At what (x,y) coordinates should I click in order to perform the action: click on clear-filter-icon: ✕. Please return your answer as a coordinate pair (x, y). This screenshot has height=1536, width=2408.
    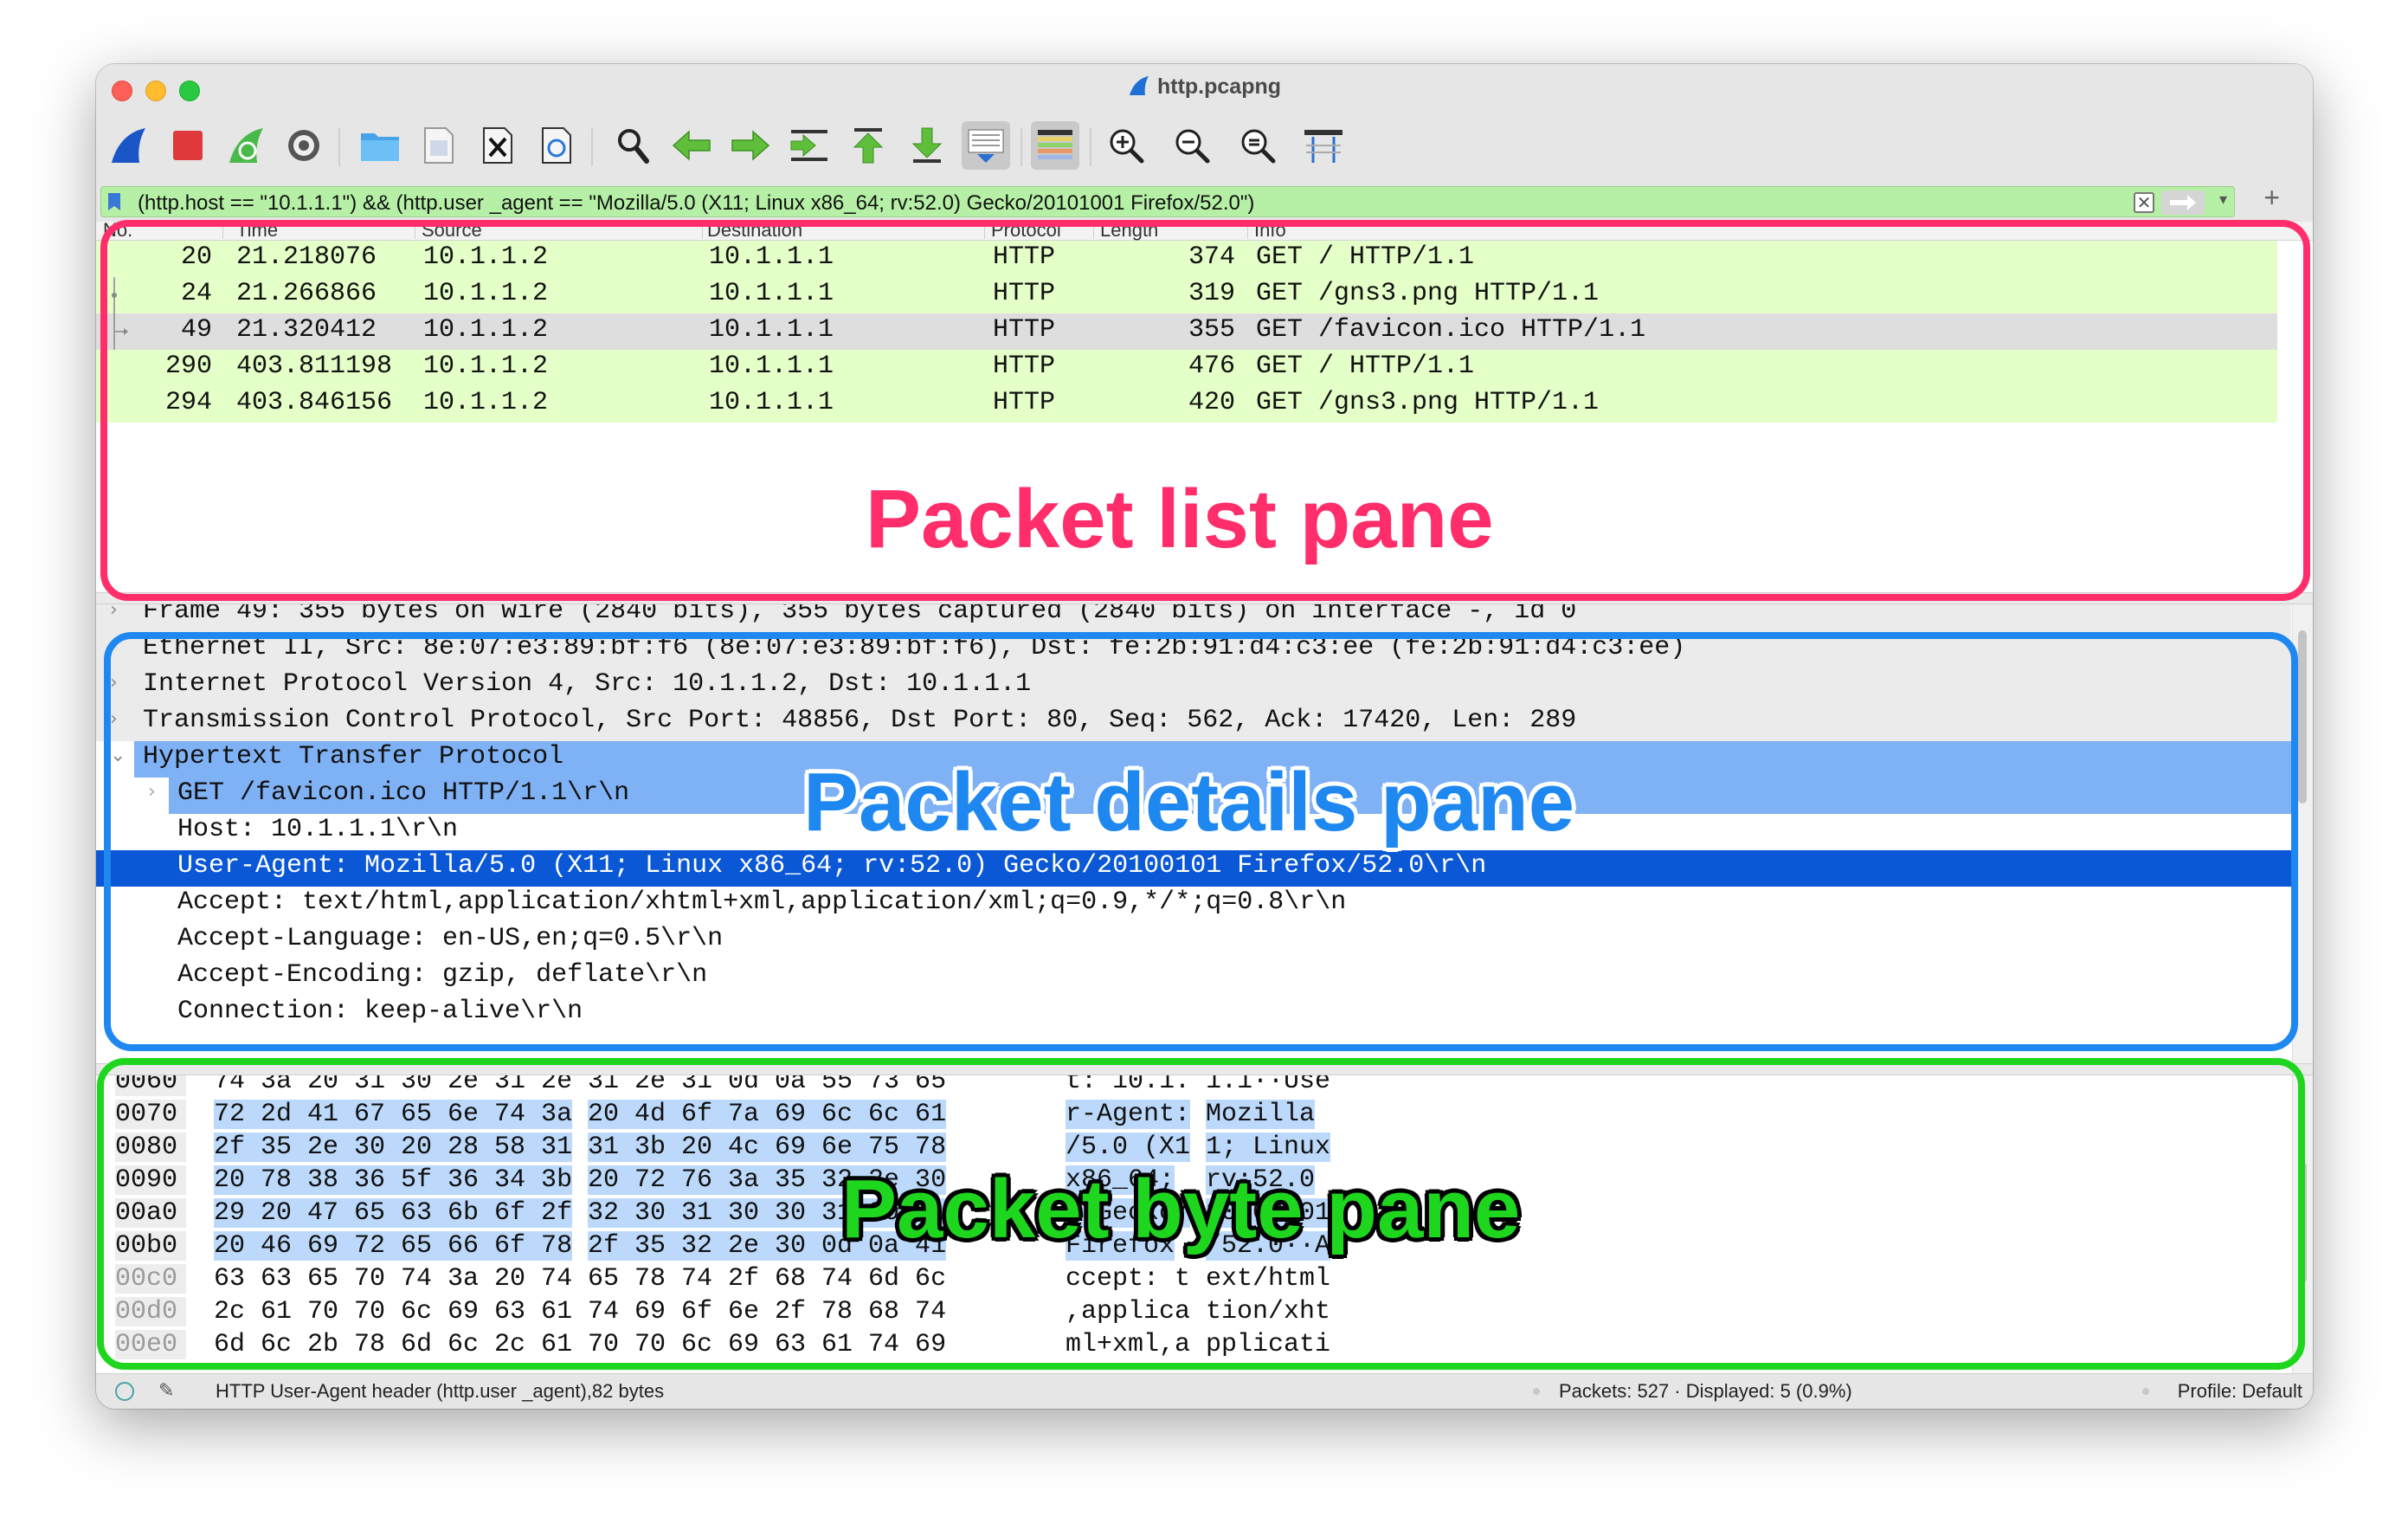
    Looking at the image, I should click on (2144, 203).